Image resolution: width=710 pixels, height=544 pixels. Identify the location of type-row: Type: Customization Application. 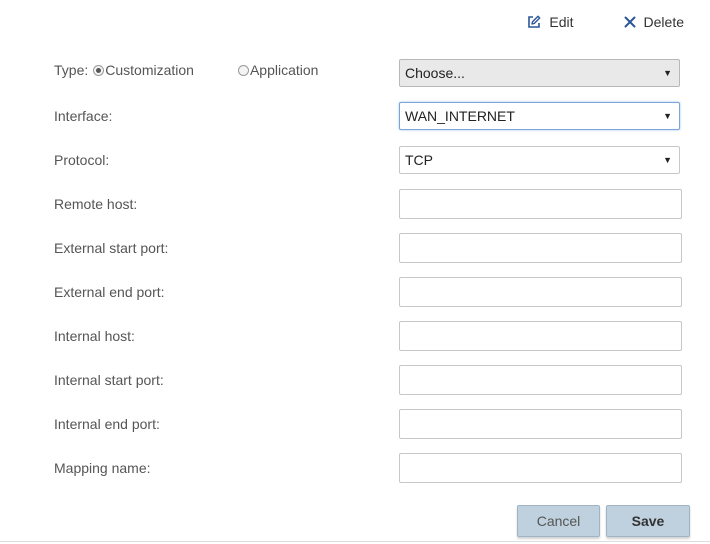
(186, 70).